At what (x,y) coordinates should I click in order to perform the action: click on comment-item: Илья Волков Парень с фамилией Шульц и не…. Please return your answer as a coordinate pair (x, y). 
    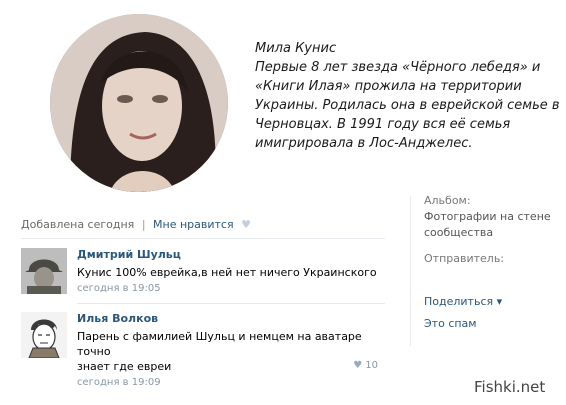
    Looking at the image, I should click on (201, 350).